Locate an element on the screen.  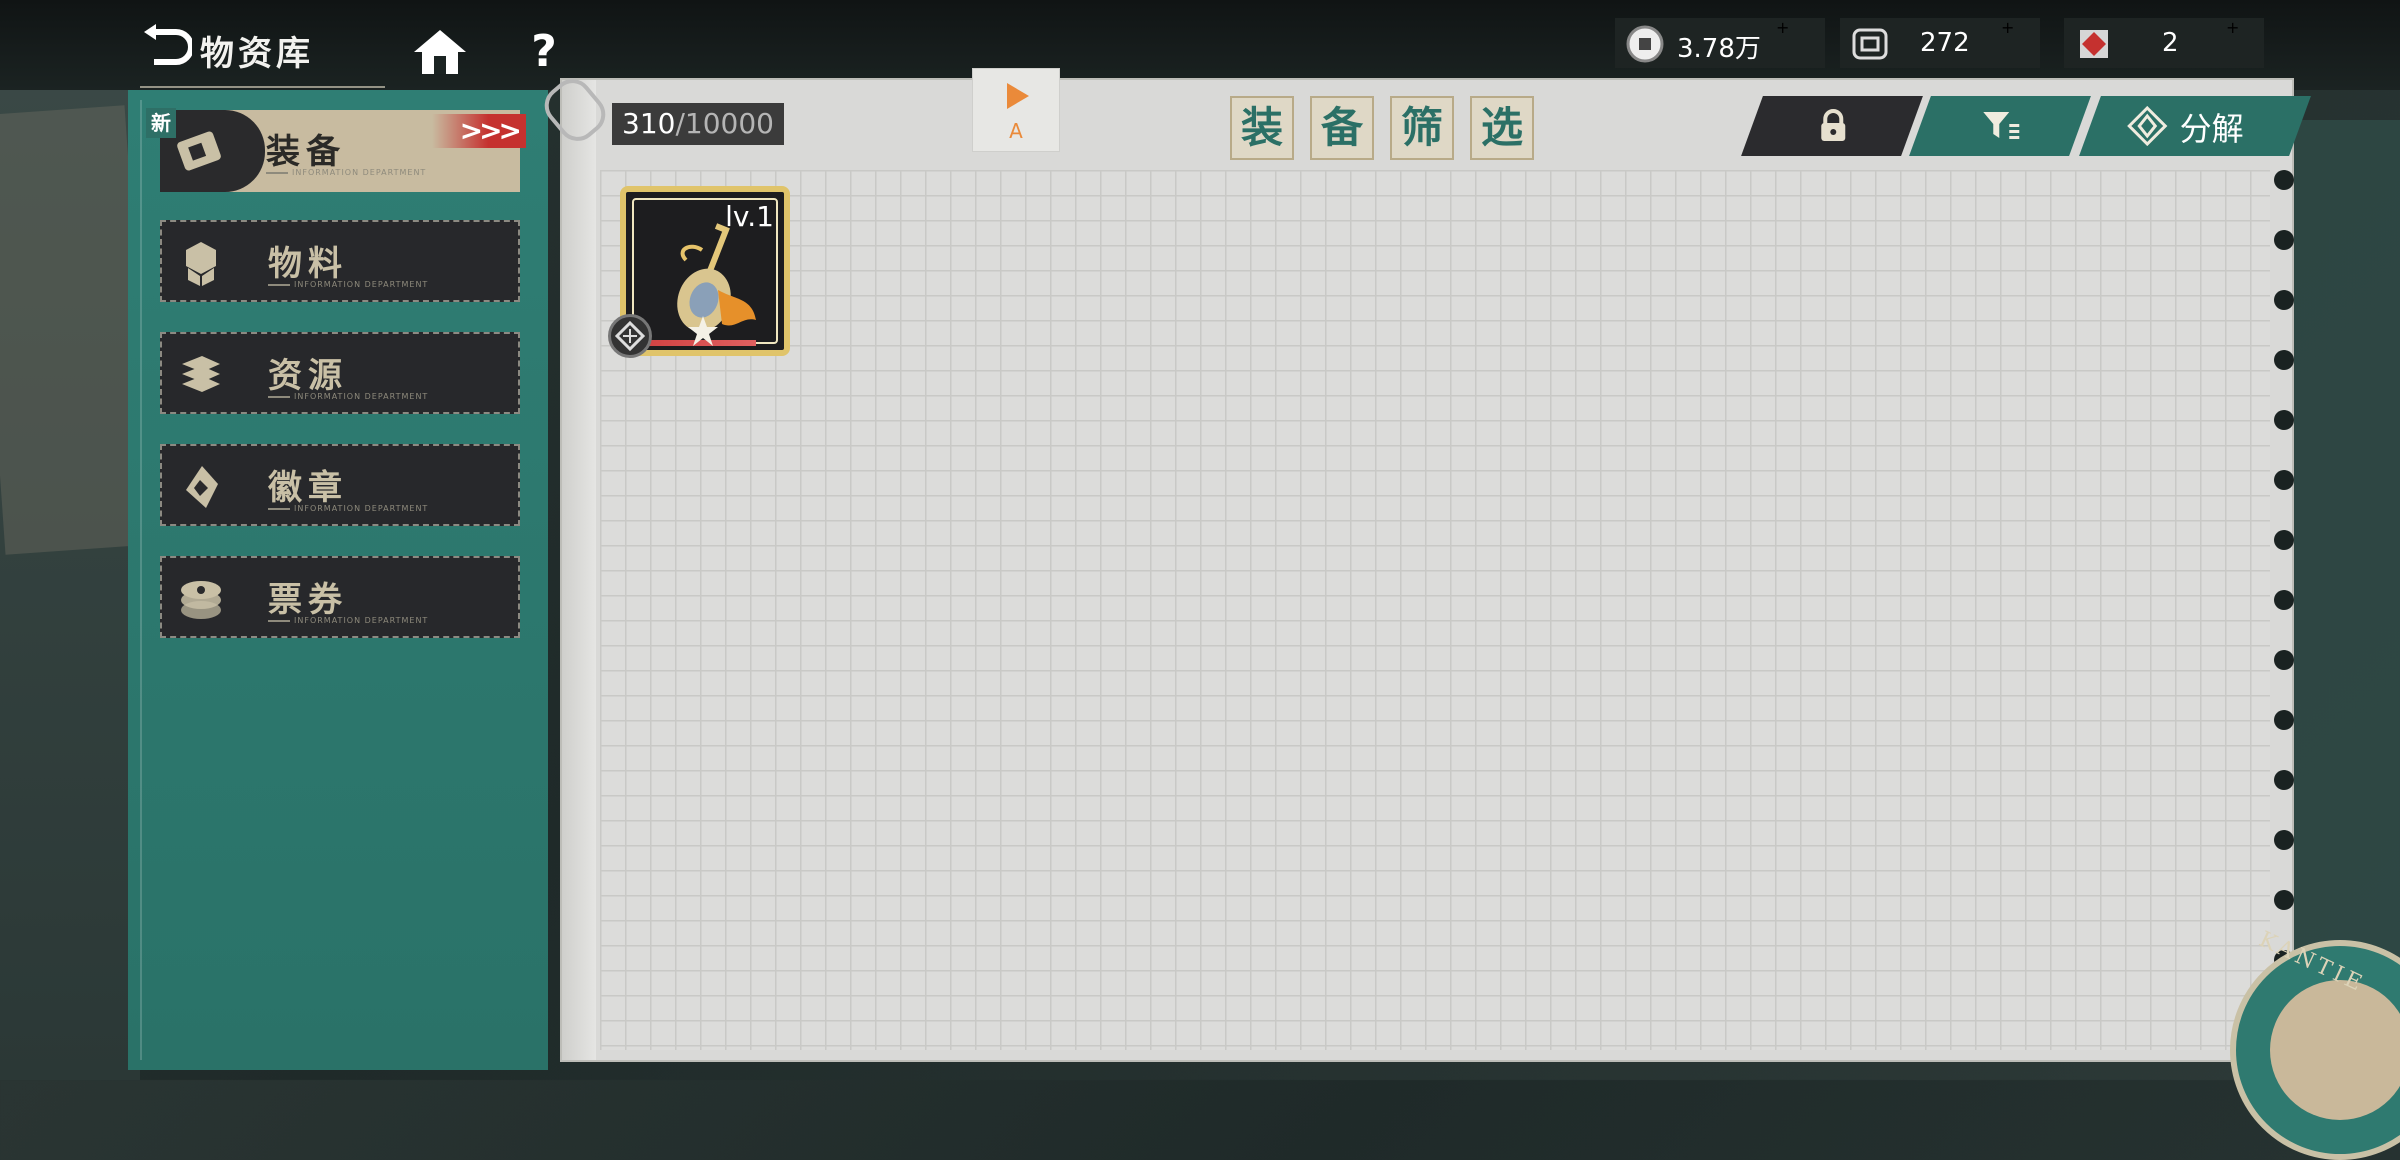
inventory-max: 10000 is located at coordinates (729, 123).